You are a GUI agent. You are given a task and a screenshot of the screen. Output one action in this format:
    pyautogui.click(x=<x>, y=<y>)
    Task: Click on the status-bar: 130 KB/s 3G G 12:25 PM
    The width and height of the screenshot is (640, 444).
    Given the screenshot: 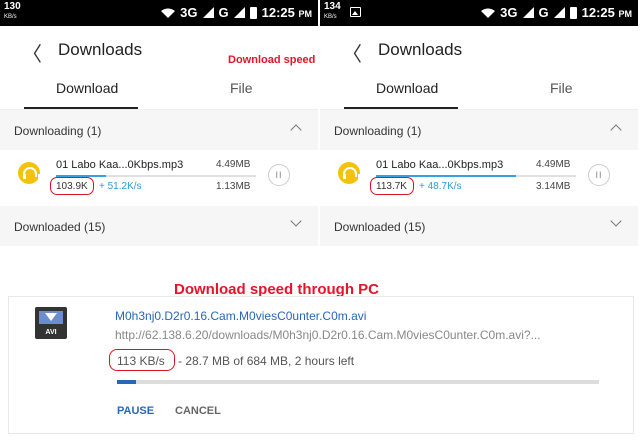 What is the action you would take?
    pyautogui.click(x=159, y=13)
    